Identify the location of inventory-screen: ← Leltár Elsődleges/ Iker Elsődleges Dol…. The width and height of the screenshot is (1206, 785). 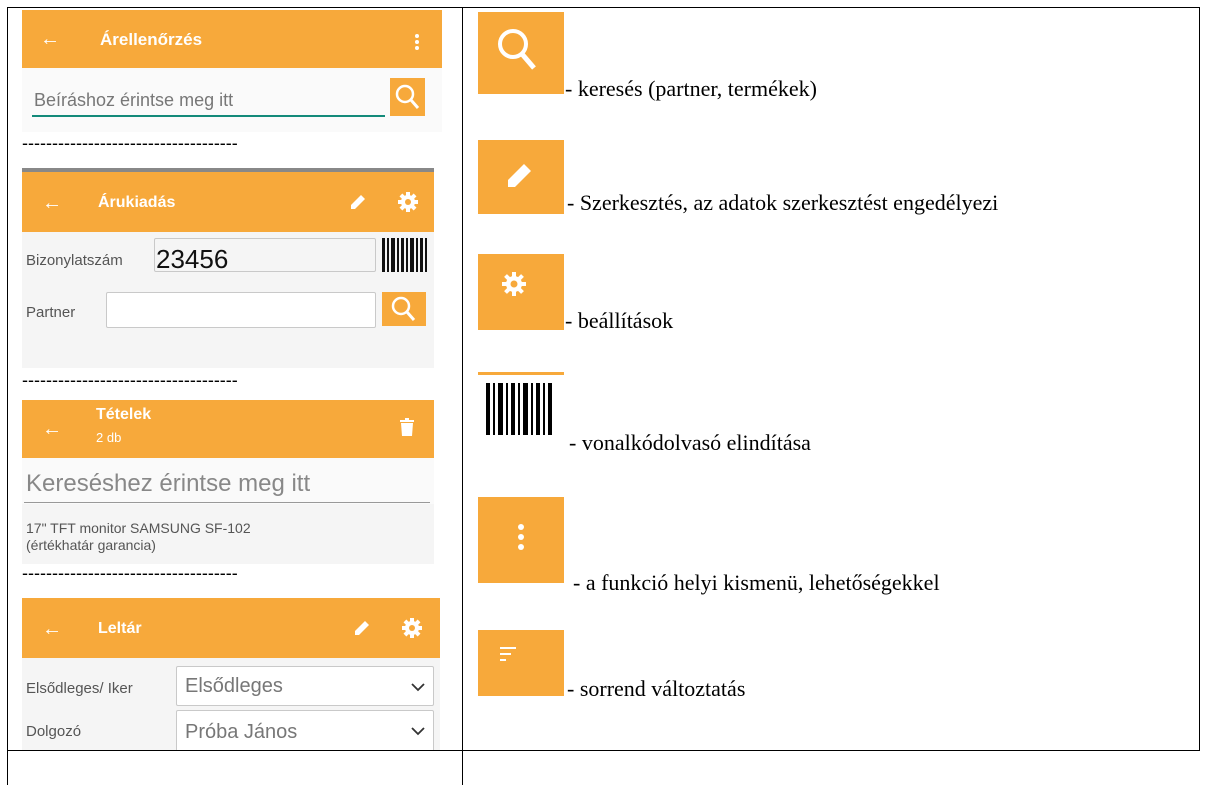
(231, 674).